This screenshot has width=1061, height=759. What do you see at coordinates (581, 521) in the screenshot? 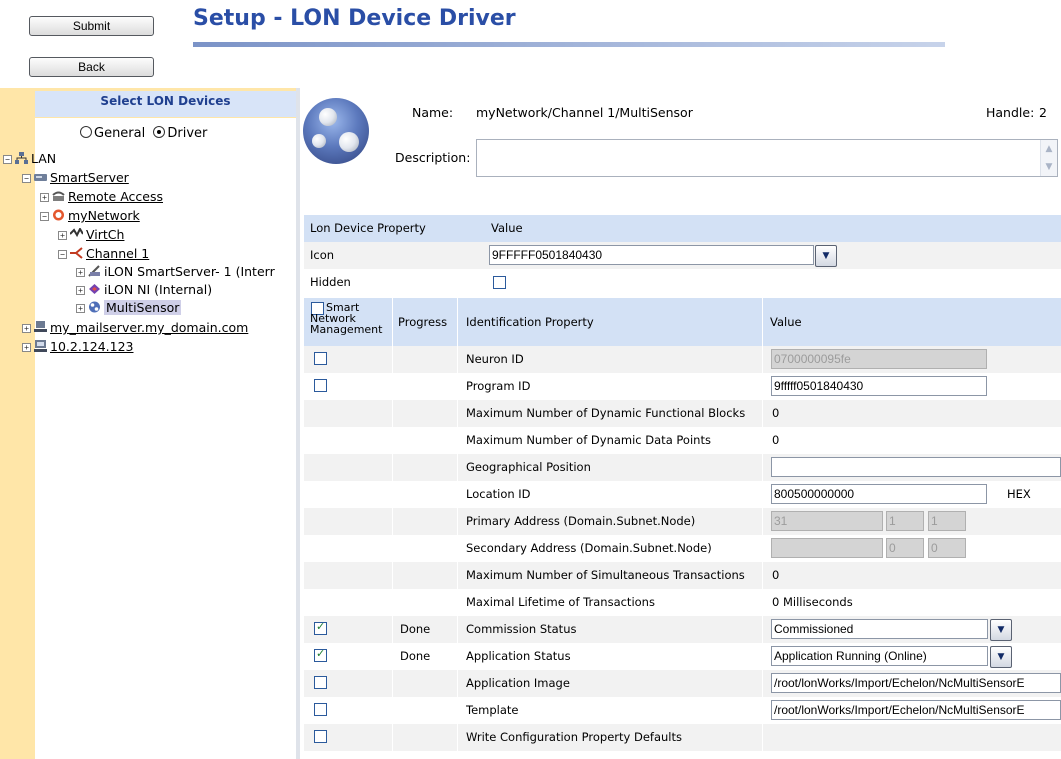
I see `primary-address-label: Primary Address (Domain.Subnet.Node)` at bounding box center [581, 521].